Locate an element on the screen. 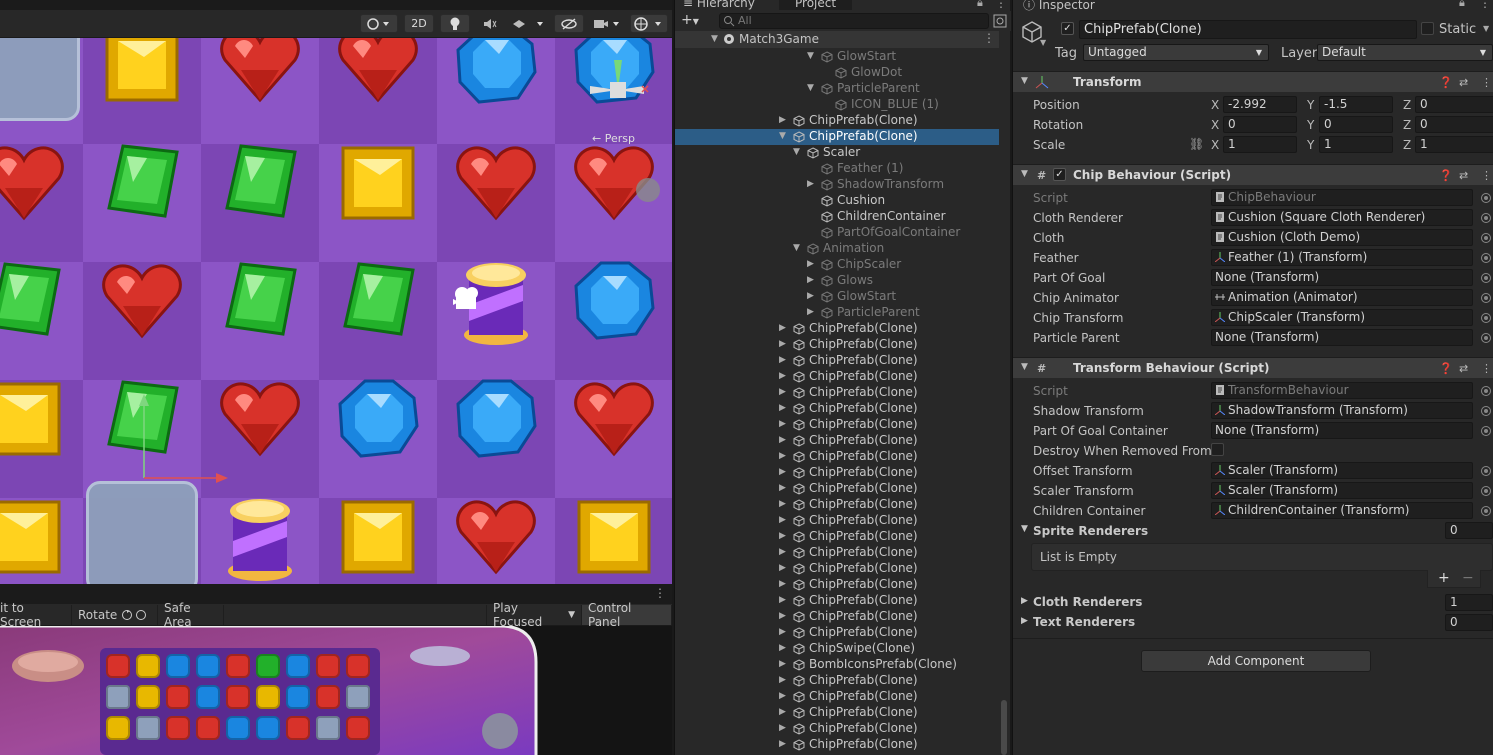  object-reference-field: Animation (Animator) is located at coordinates (1342, 297).